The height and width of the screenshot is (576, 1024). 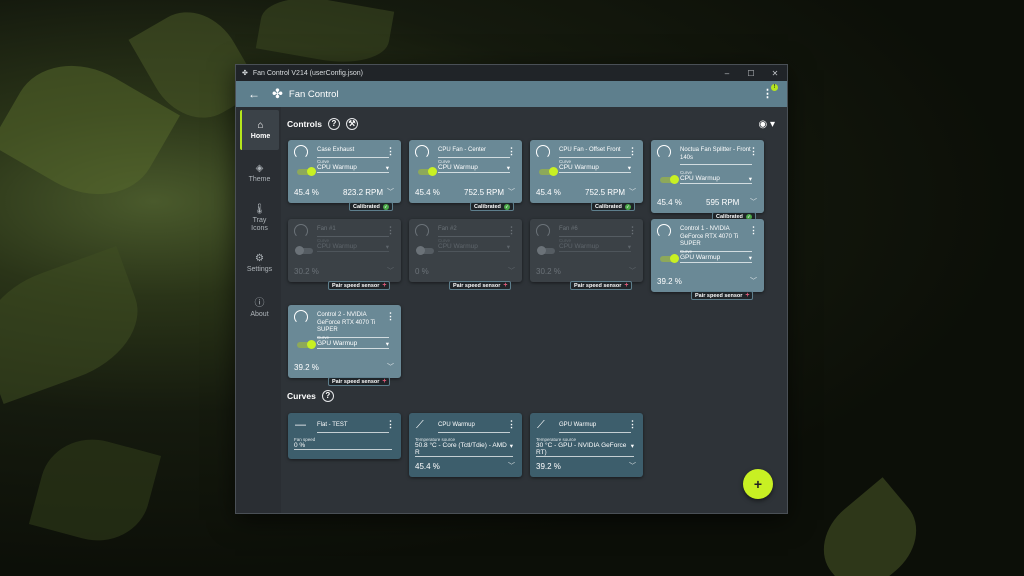 I want to click on control-card: Fan #6 ⋮ Curve CPU Warmup ▾ 30.2 % ﹀, so click(x=586, y=250).